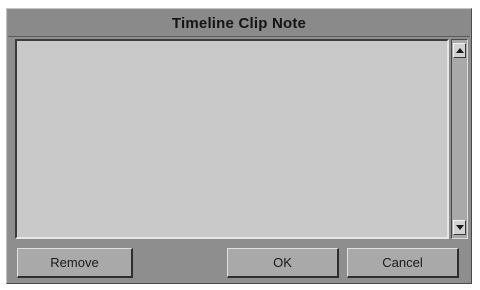 This screenshot has height=290, width=480. I want to click on scroll-up-button, so click(459, 50).